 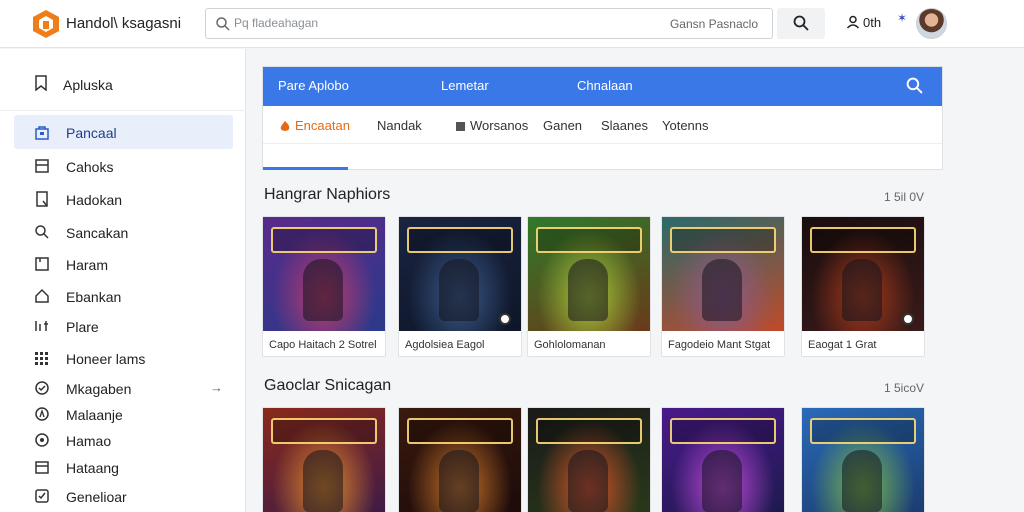 I want to click on game-card: Fagodeio Mant Stgat, so click(x=723, y=286).